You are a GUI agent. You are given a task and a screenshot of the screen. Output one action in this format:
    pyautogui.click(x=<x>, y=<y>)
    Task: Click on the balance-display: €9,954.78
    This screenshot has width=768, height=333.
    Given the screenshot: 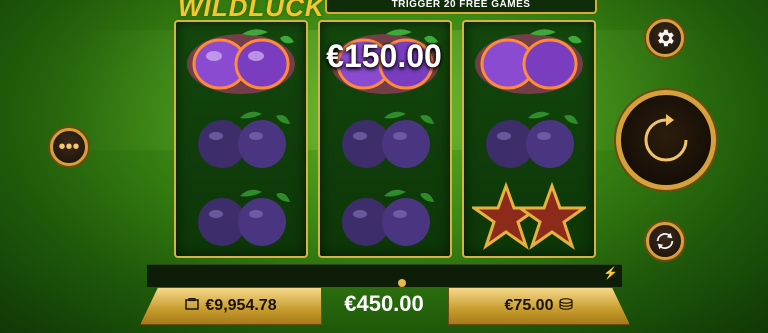 What is the action you would take?
    pyautogui.click(x=231, y=306)
    